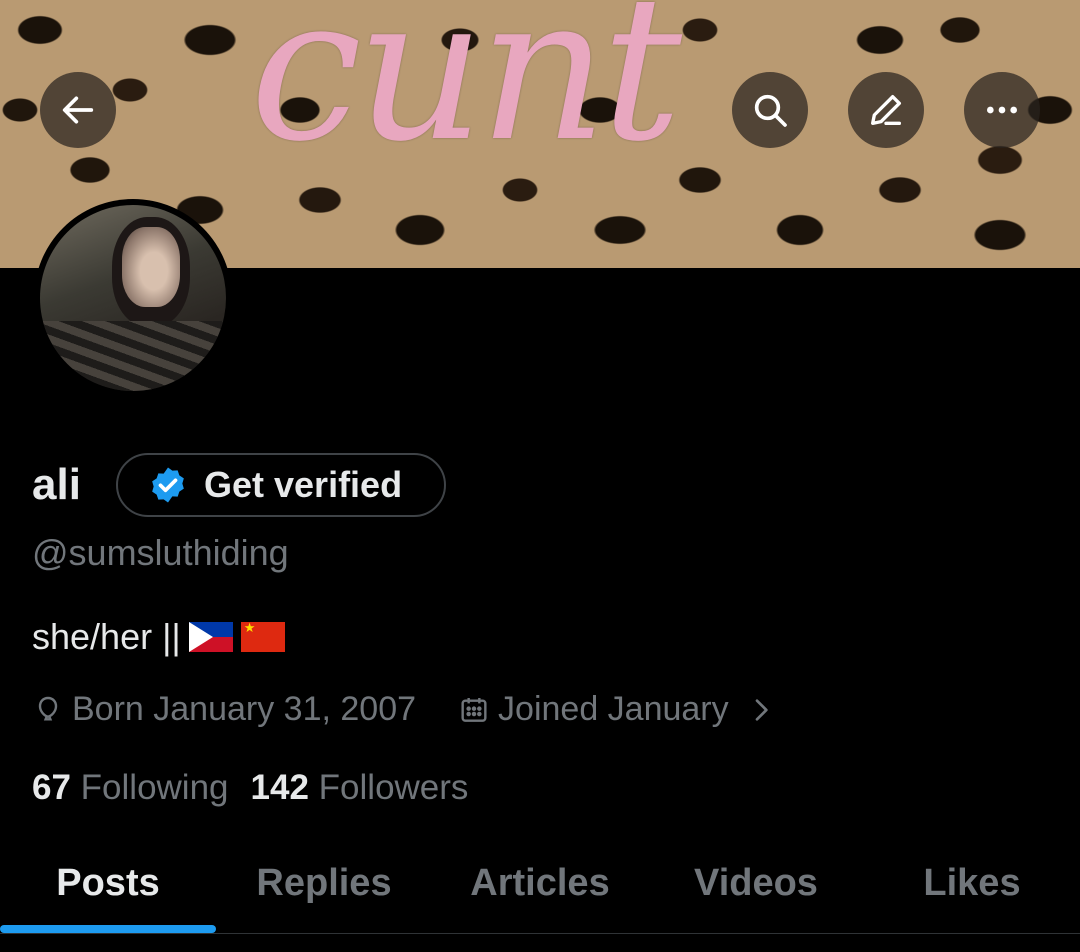 The width and height of the screenshot is (1080, 952). I want to click on search-button, so click(770, 110).